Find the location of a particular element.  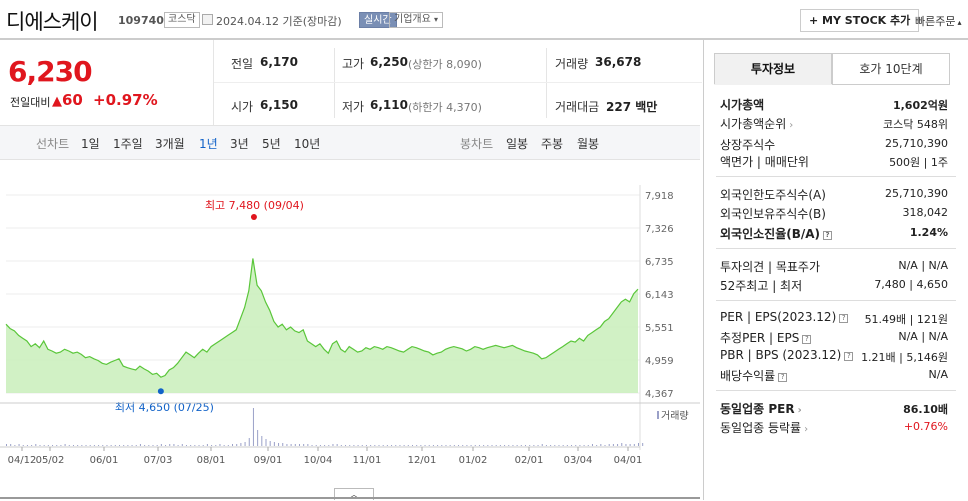

info-label: 추정PER | EPS? is located at coordinates (766, 337).